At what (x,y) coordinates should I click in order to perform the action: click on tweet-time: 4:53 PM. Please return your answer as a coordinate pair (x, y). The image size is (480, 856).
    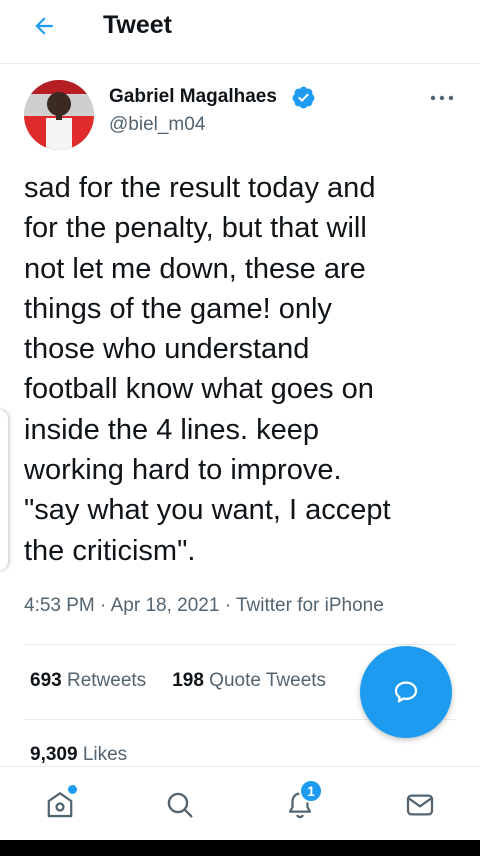
    Looking at the image, I should click on (59, 605).